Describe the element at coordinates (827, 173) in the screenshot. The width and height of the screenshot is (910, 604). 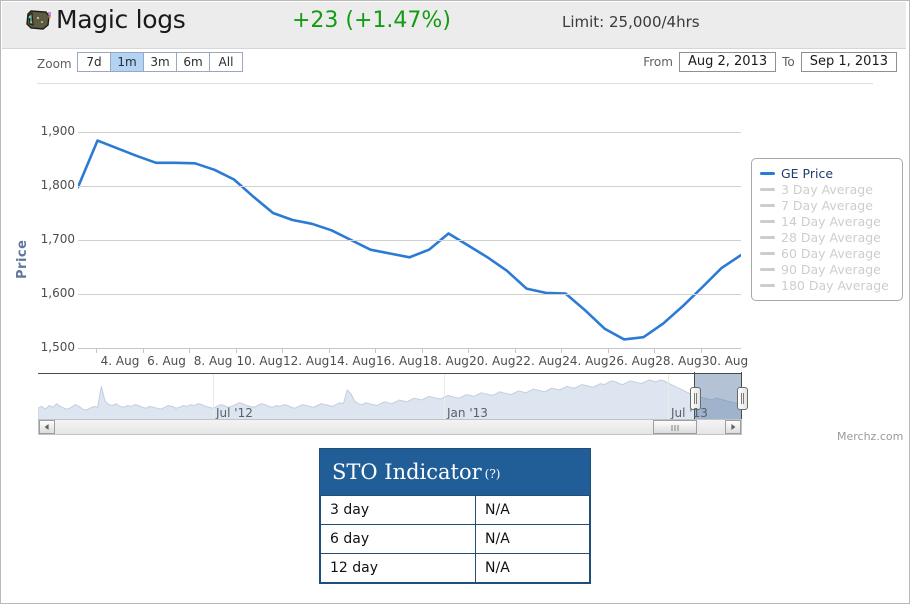
I see `legend-item-0: GE Price` at that location.